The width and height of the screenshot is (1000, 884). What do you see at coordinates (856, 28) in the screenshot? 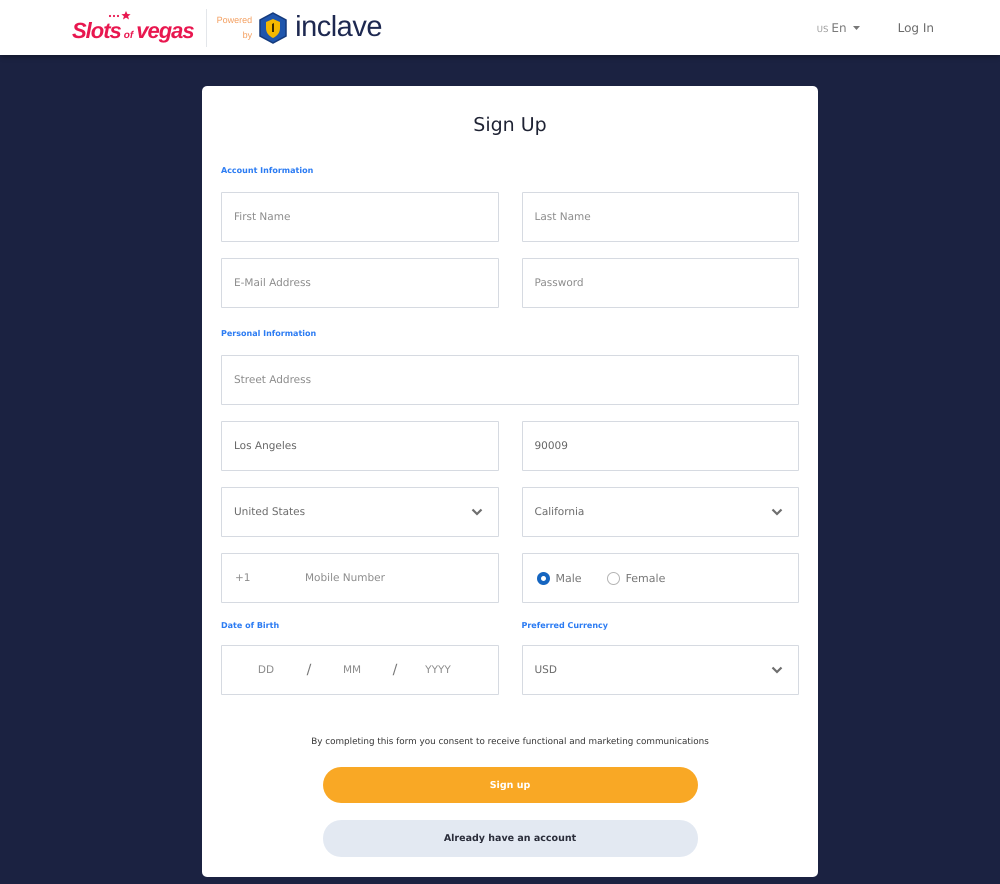
I see `caret-icon` at bounding box center [856, 28].